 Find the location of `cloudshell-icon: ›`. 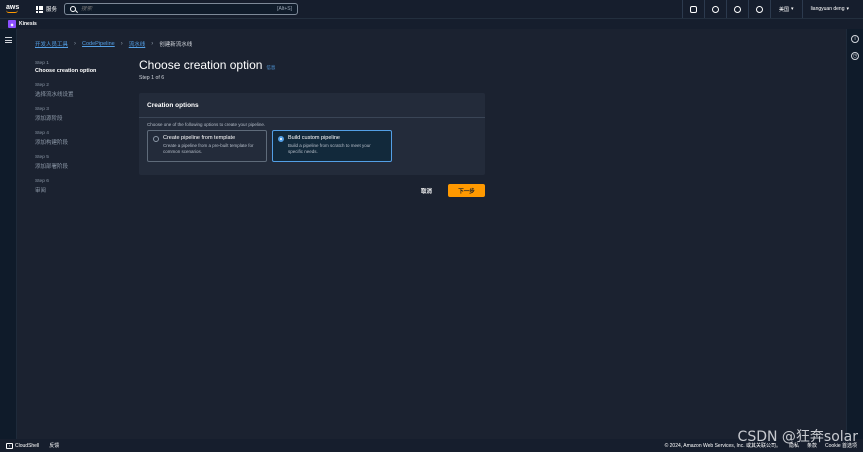

cloudshell-icon: › is located at coordinates (9, 445).